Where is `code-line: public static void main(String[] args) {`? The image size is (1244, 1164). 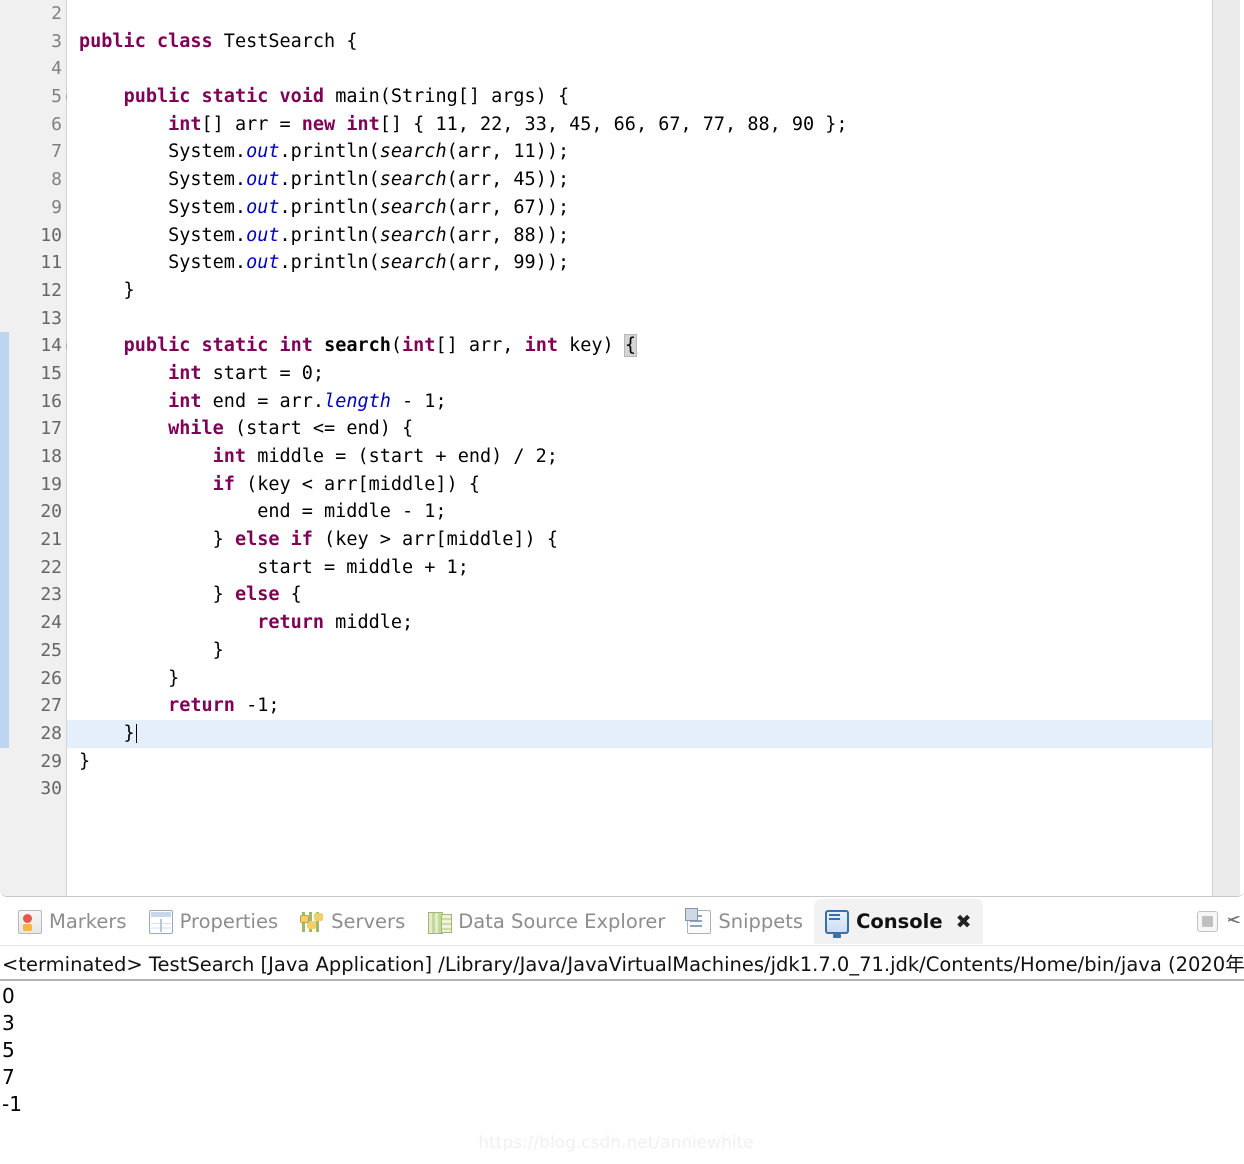
code-line: public static void main(String[] args) { is located at coordinates (639, 97).